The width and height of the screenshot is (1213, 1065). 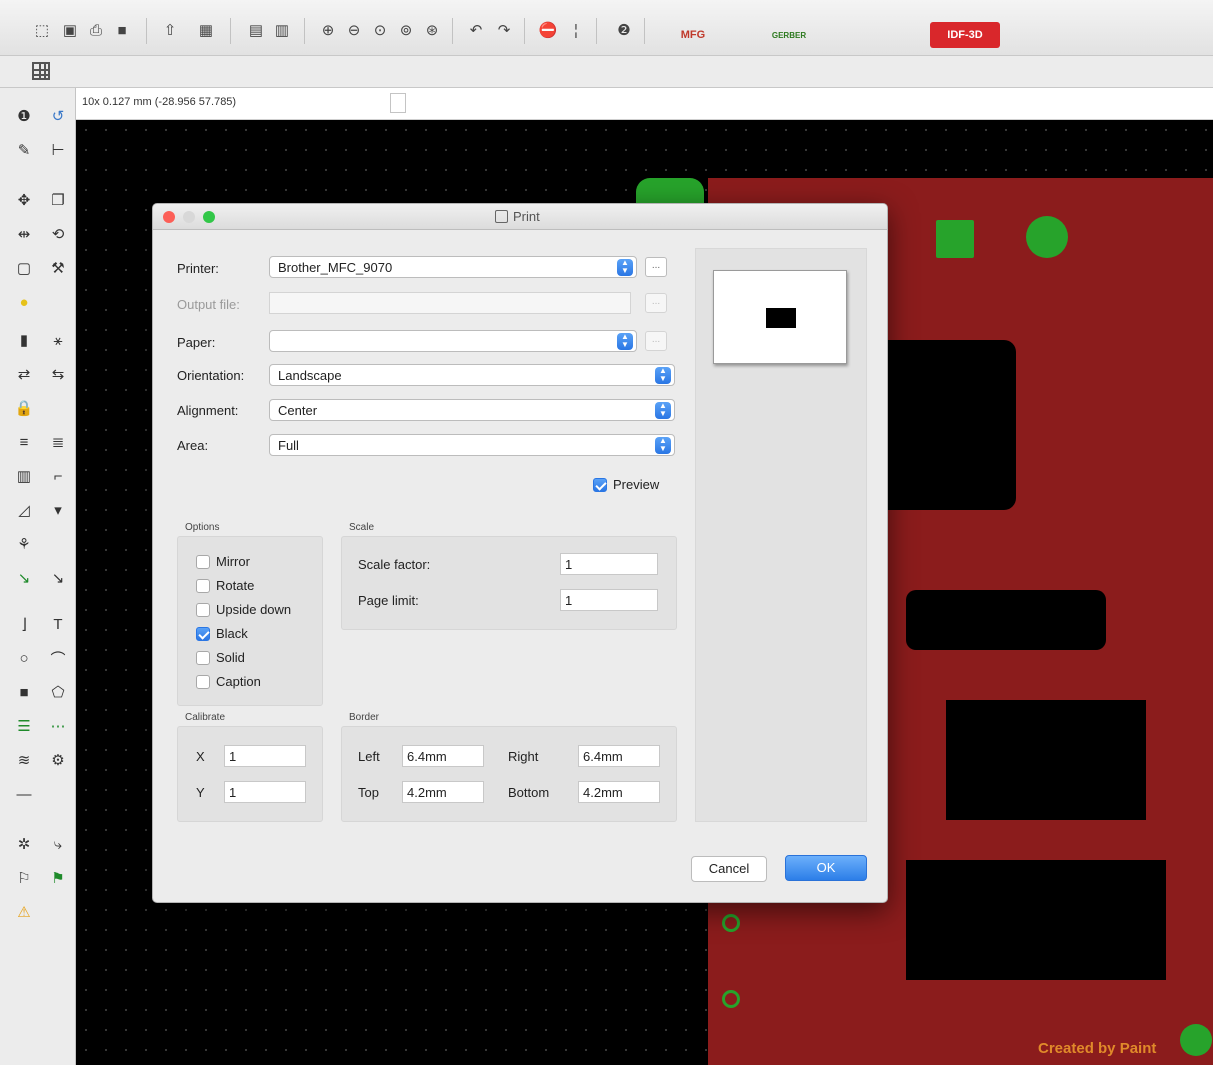 I want to click on orientation-select: Landscape ▲ ▼, so click(x=472, y=375).